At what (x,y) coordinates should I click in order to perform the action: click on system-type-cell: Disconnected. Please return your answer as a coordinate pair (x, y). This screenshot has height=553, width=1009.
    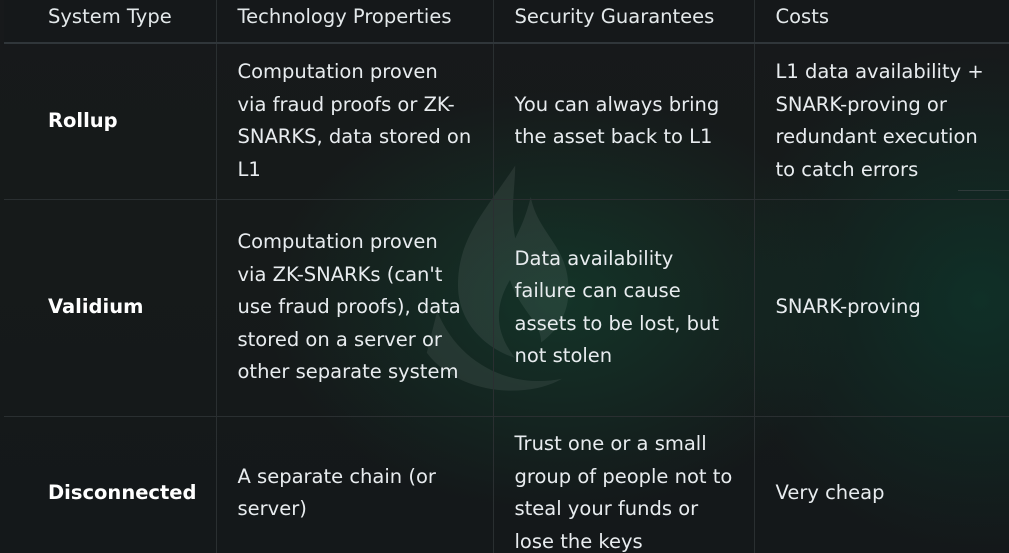
    Looking at the image, I should click on (122, 492).